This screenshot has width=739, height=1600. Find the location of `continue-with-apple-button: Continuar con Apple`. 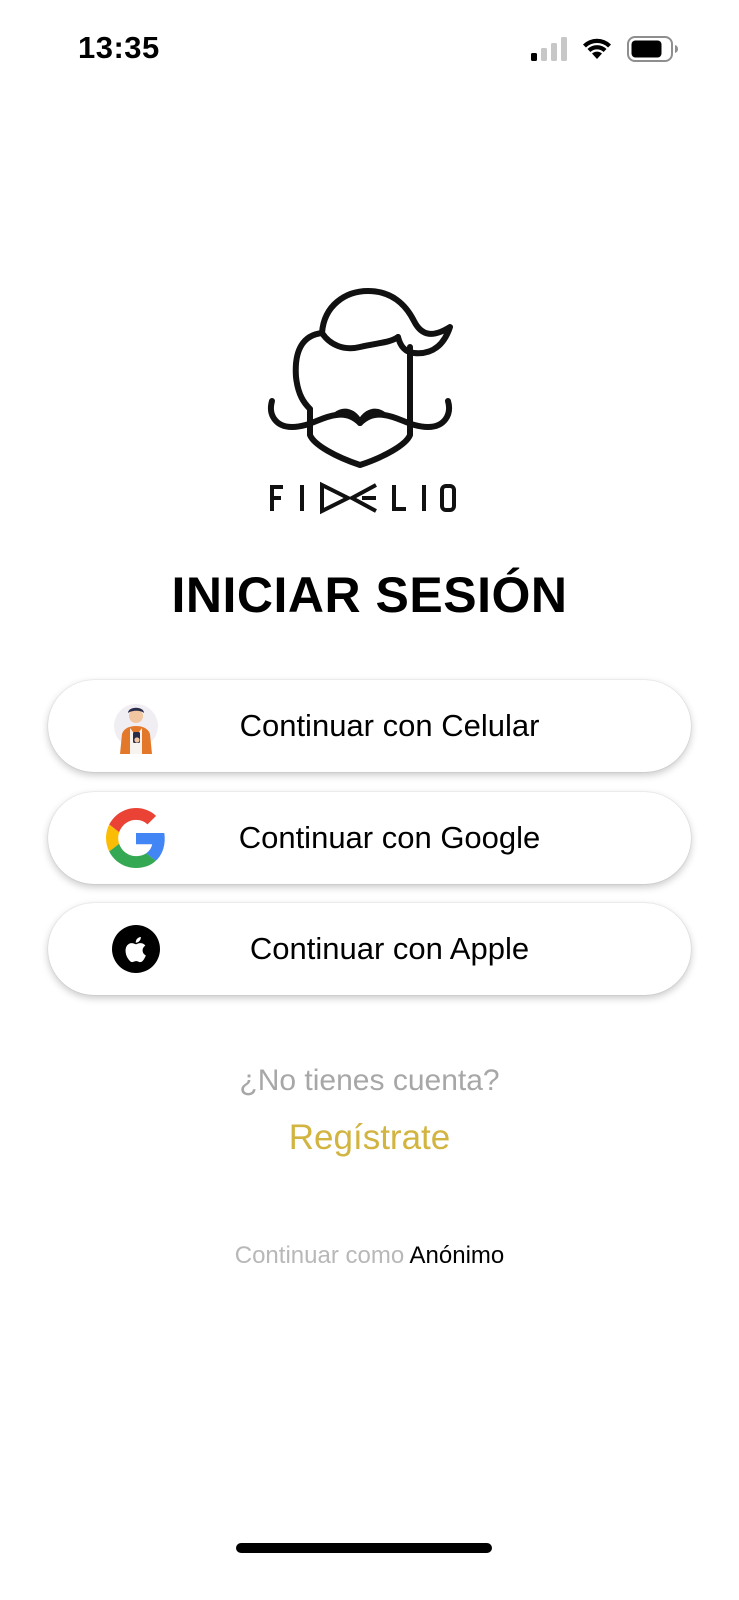

continue-with-apple-button: Continuar con Apple is located at coordinates (369, 949).